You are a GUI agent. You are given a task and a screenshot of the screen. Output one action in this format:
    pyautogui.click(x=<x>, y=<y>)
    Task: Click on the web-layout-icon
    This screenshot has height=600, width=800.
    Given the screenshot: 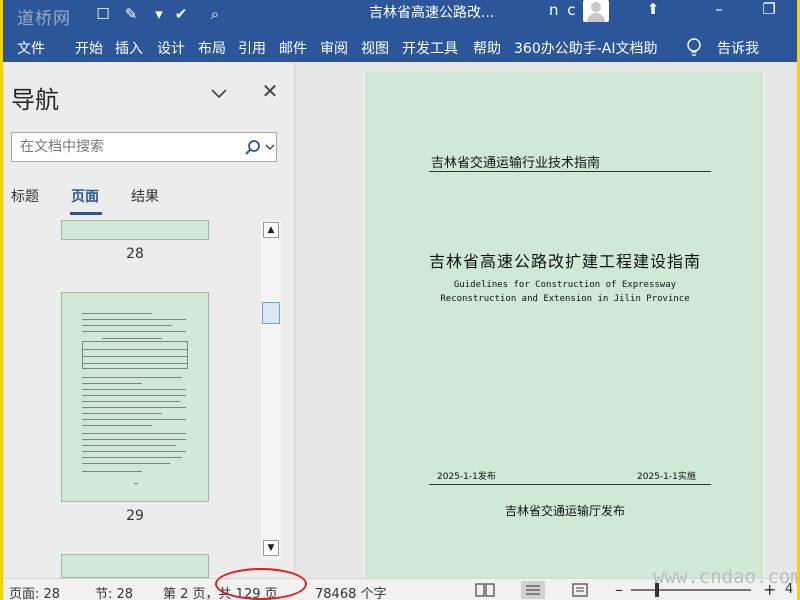 What is the action you would take?
    pyautogui.click(x=581, y=590)
    